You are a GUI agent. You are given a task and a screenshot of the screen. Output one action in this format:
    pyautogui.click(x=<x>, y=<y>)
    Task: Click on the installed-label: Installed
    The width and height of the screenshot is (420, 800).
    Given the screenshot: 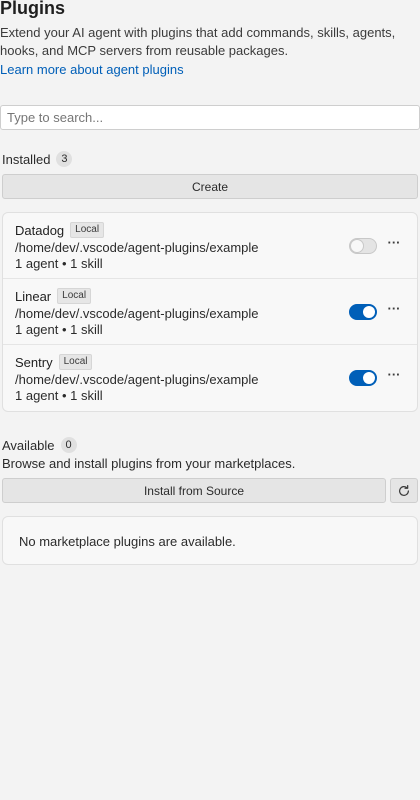 What is the action you would take?
    pyautogui.click(x=26, y=159)
    